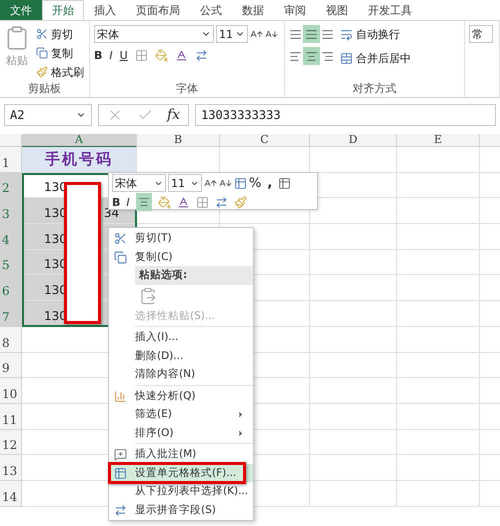 Image resolution: width=500 pixels, height=526 pixels. Describe the element at coordinates (11, 263) in the screenshot. I see `row-header: 5` at that location.